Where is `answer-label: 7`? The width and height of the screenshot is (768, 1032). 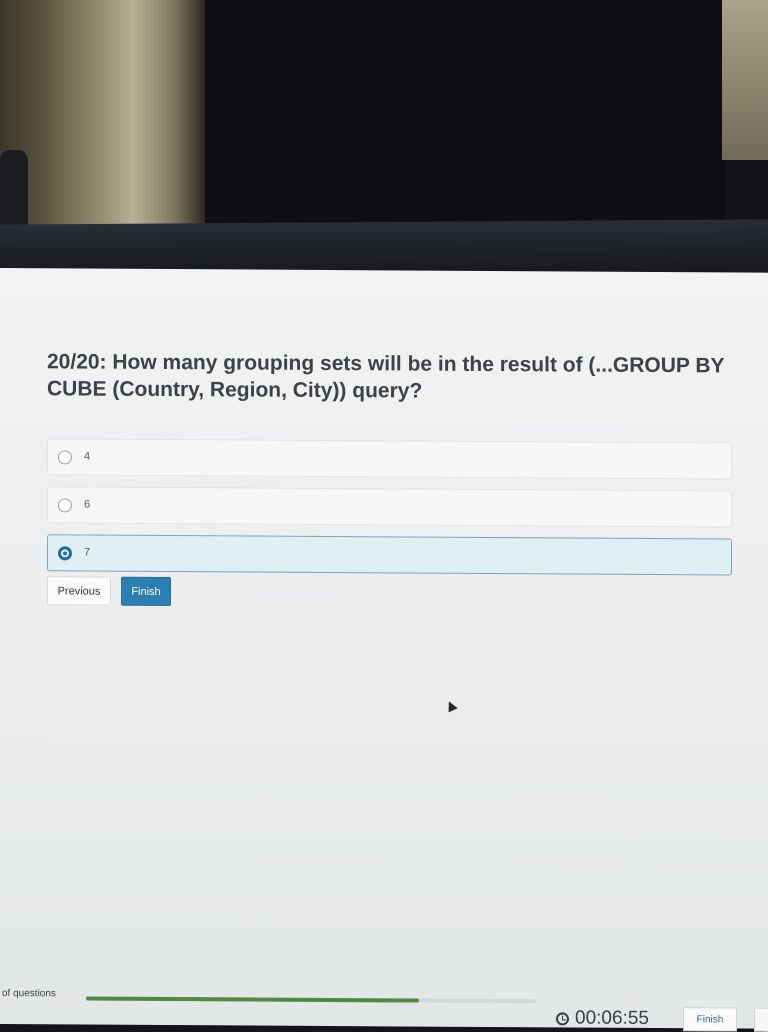
answer-label: 7 is located at coordinates (87, 552).